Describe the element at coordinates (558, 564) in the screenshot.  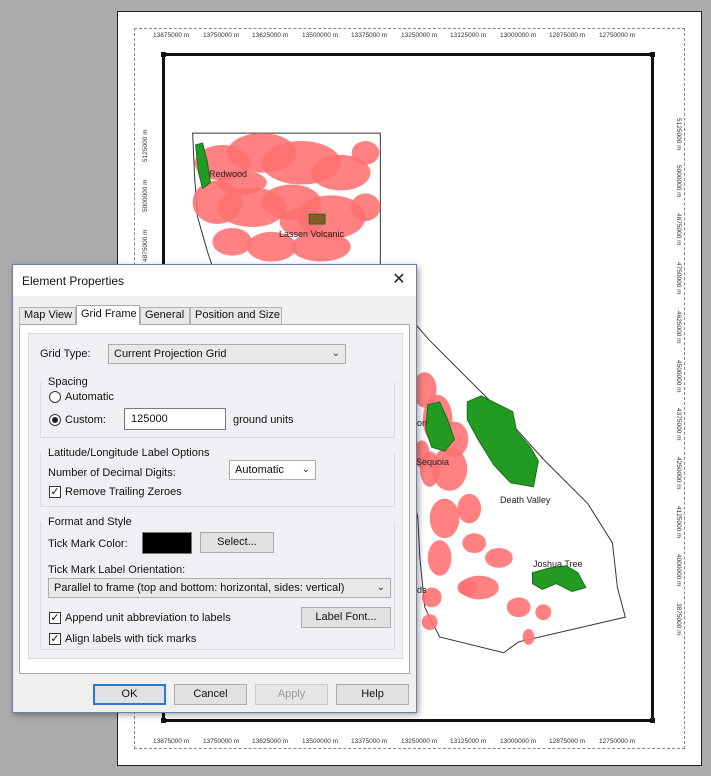
I see `park-label-joshua-tree: Joshua Tree` at that location.